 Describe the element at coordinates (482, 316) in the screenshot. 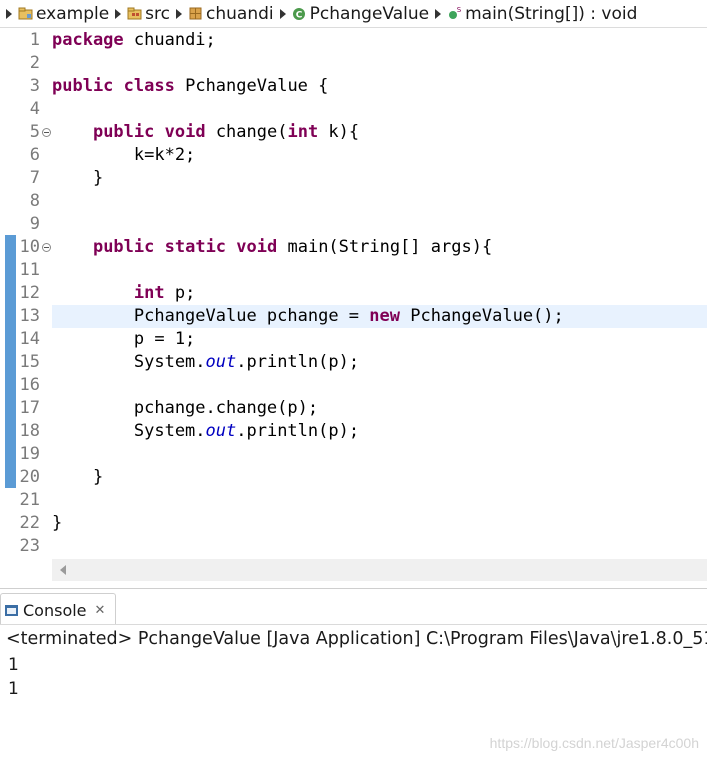

I see `code-token: PchangeValue();` at that location.